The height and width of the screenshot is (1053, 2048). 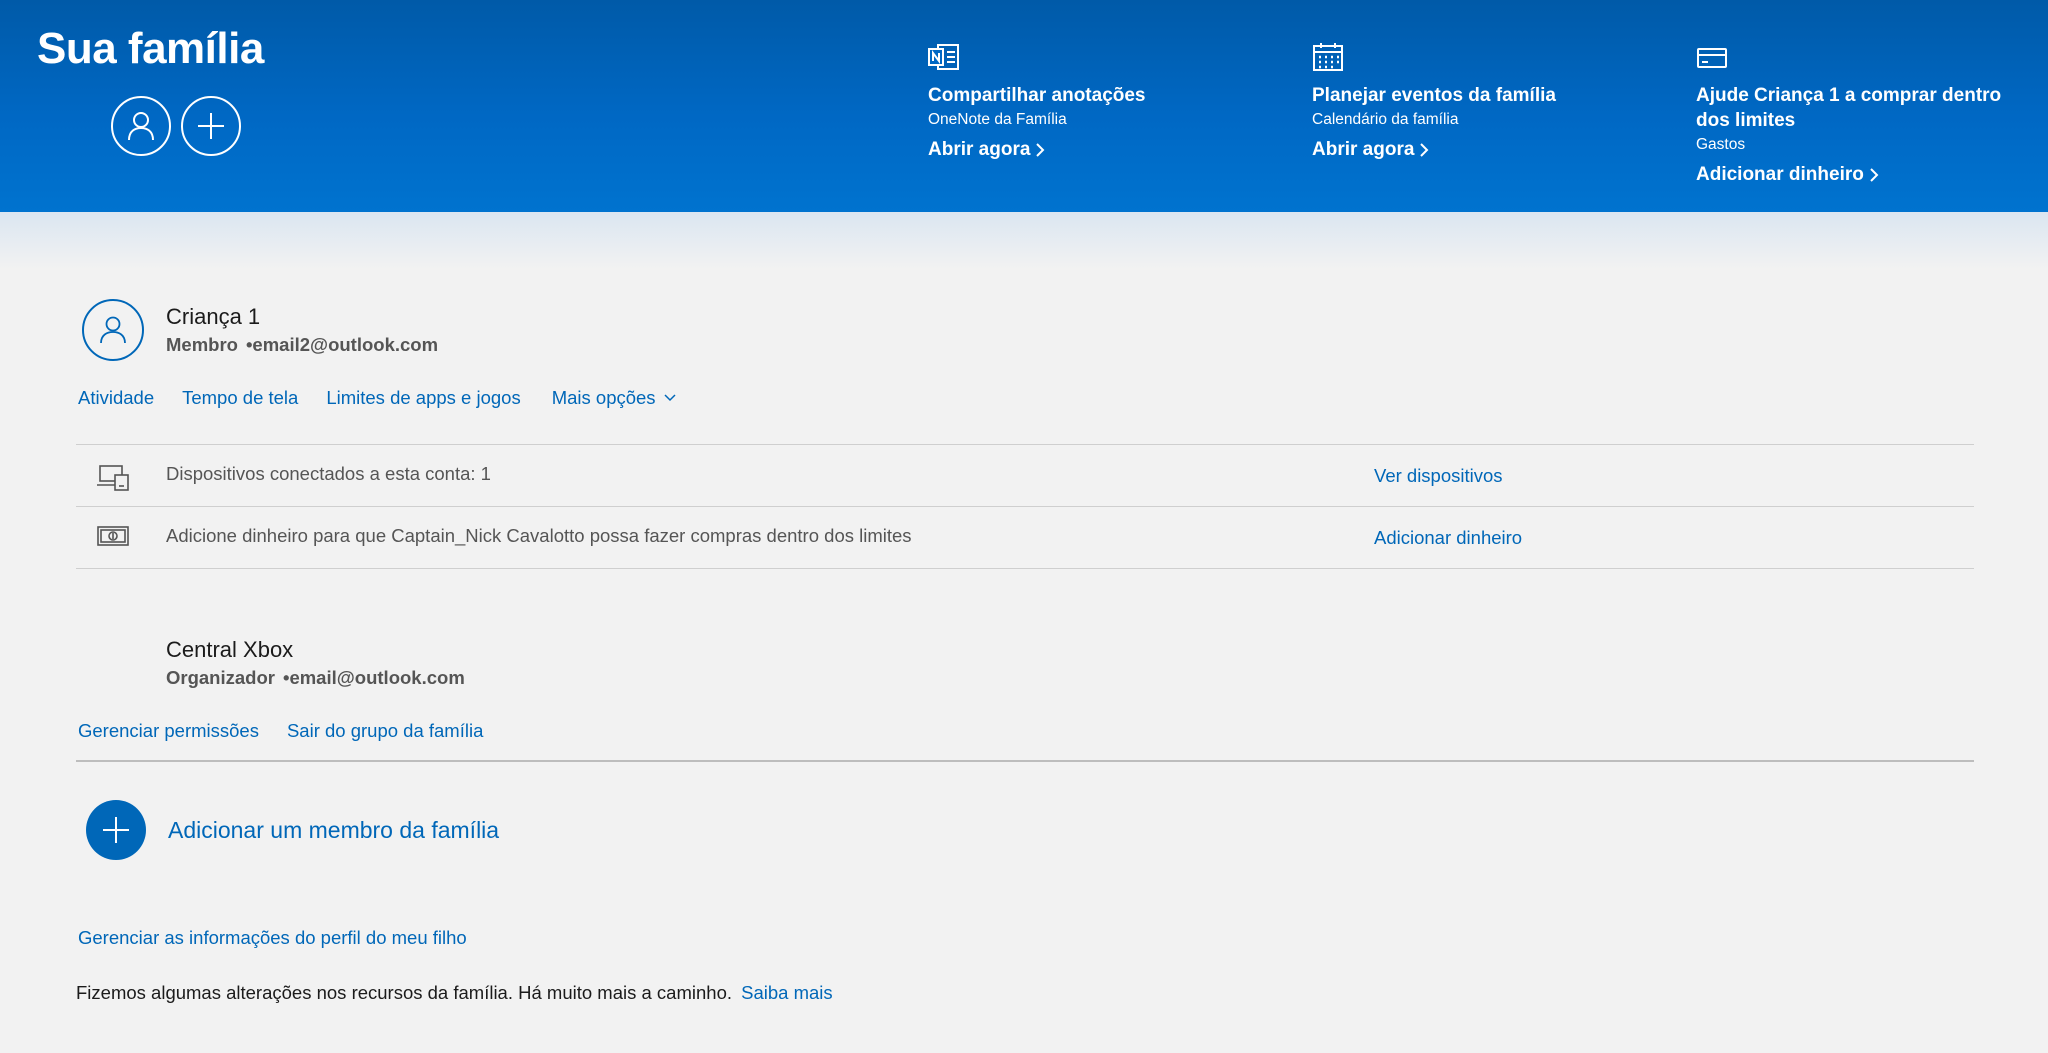 I want to click on tab-screen-time: Tempo de tela, so click(x=240, y=398).